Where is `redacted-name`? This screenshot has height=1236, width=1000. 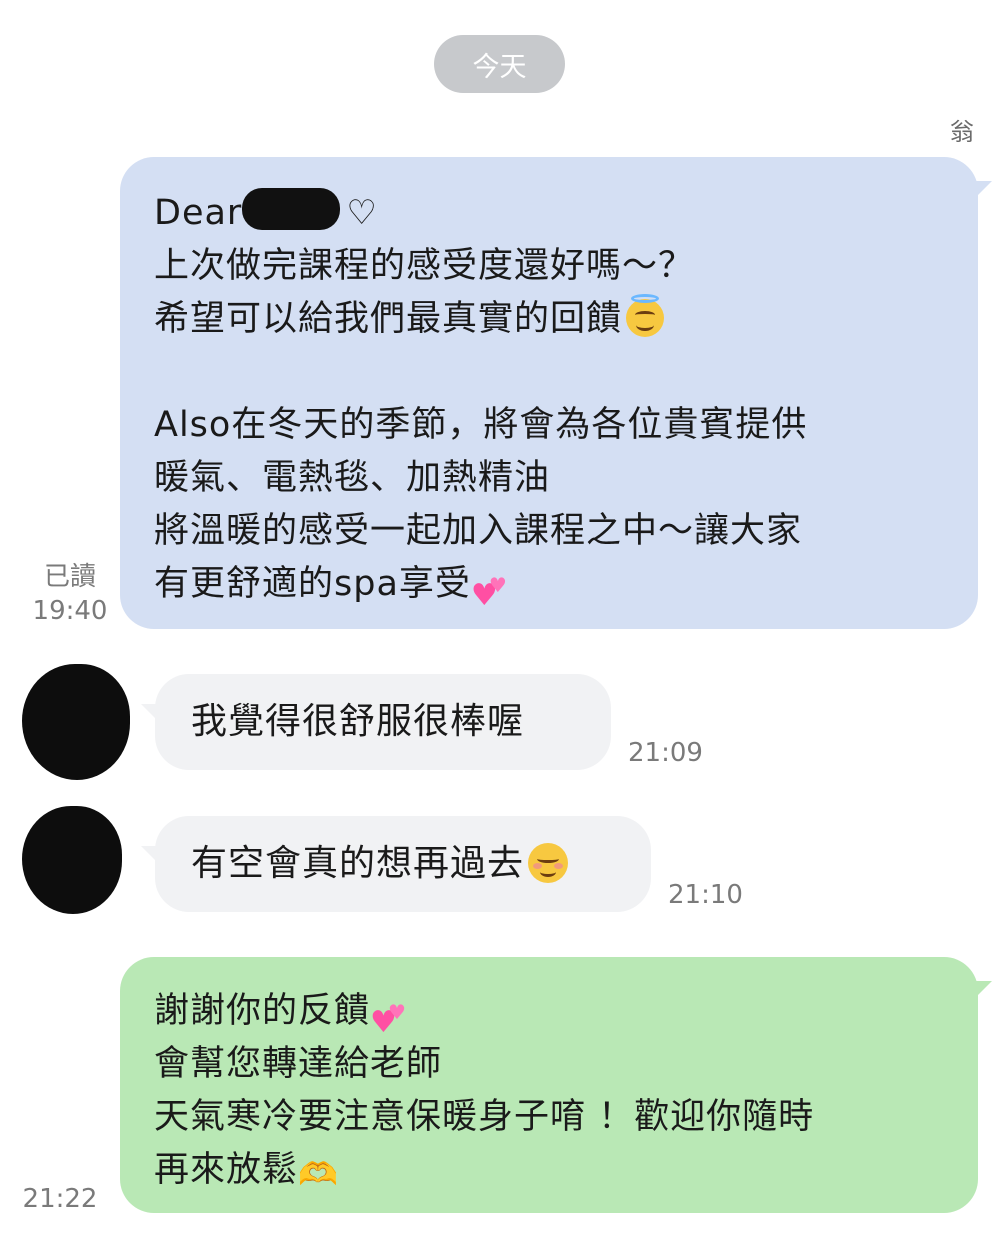 redacted-name is located at coordinates (291, 209).